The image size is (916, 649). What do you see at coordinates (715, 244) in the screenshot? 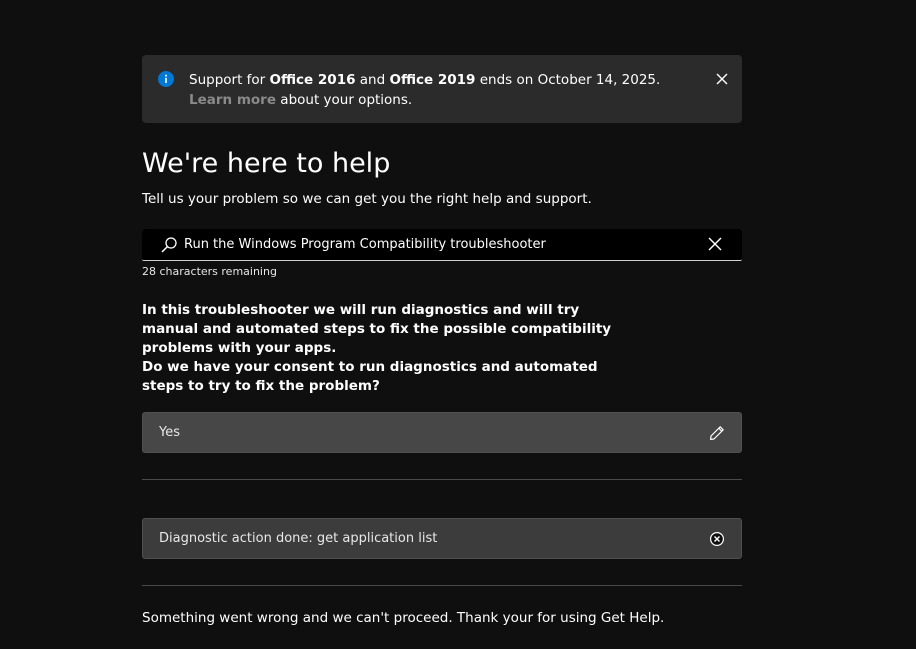
I see `clear-search-icon` at bounding box center [715, 244].